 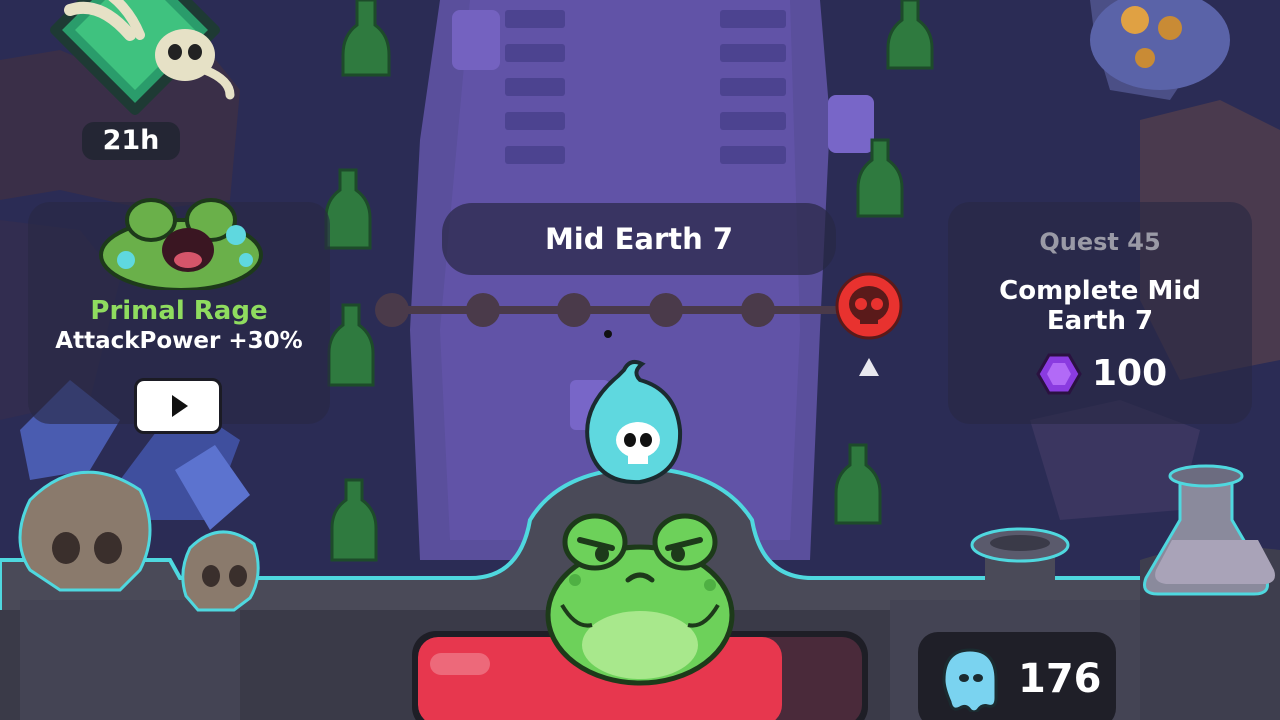 I want to click on ghost-soul-icon, so click(x=970, y=680).